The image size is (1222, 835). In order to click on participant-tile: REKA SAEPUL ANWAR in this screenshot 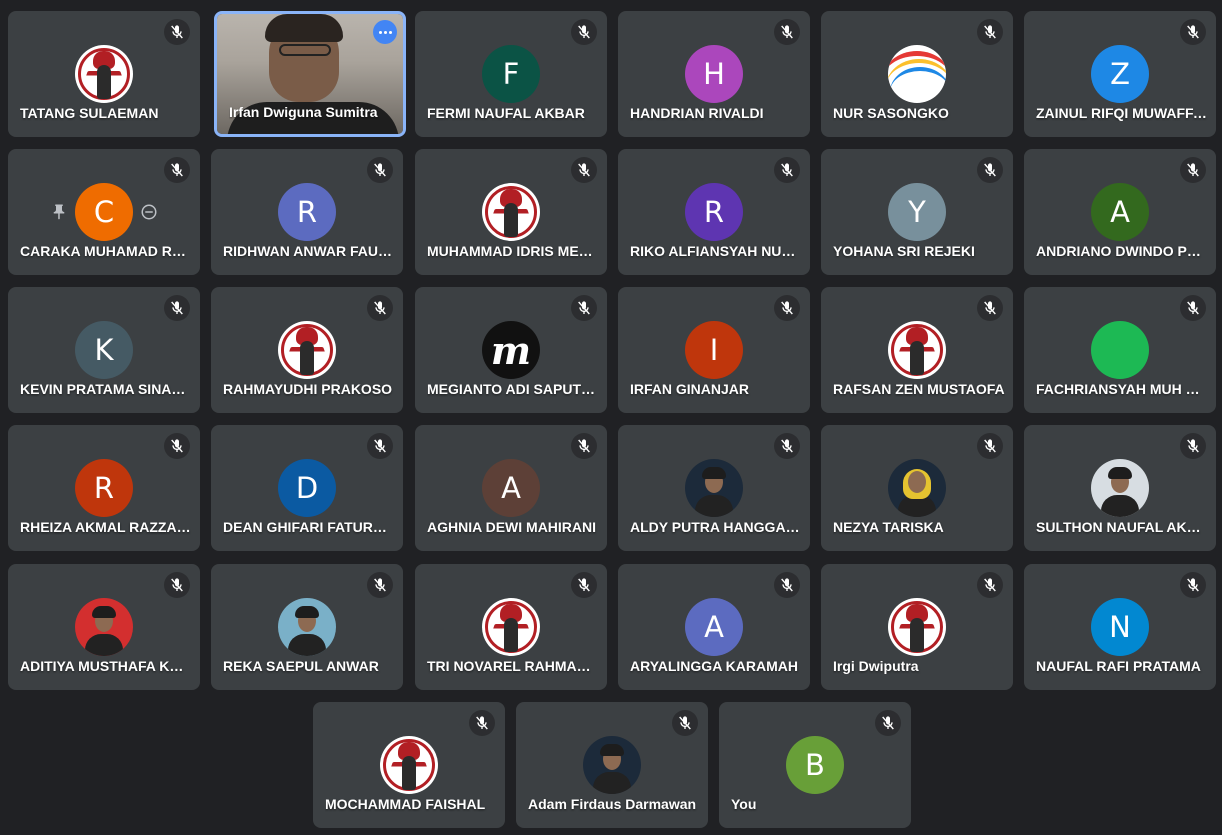, I will do `click(307, 627)`.